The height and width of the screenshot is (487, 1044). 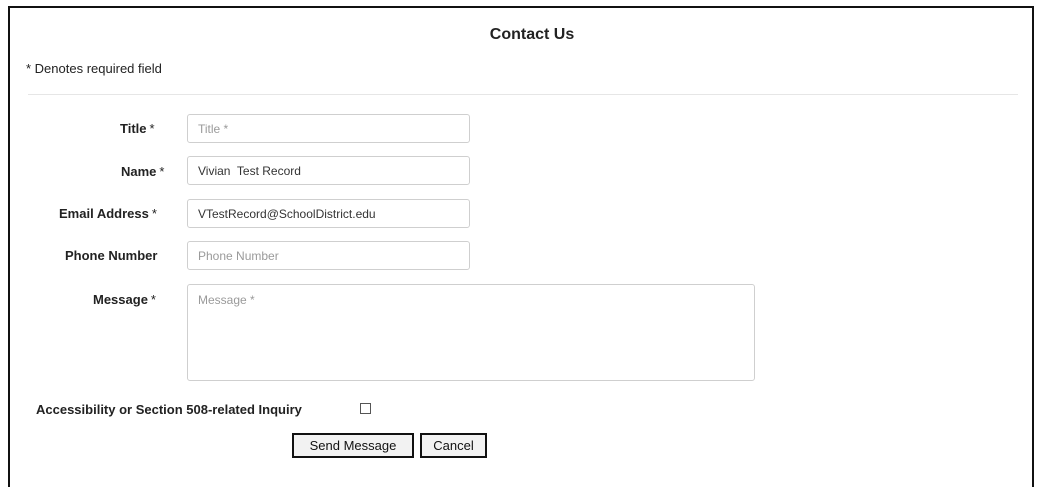 What do you see at coordinates (139, 171) in the screenshot?
I see `name-label-text: Name` at bounding box center [139, 171].